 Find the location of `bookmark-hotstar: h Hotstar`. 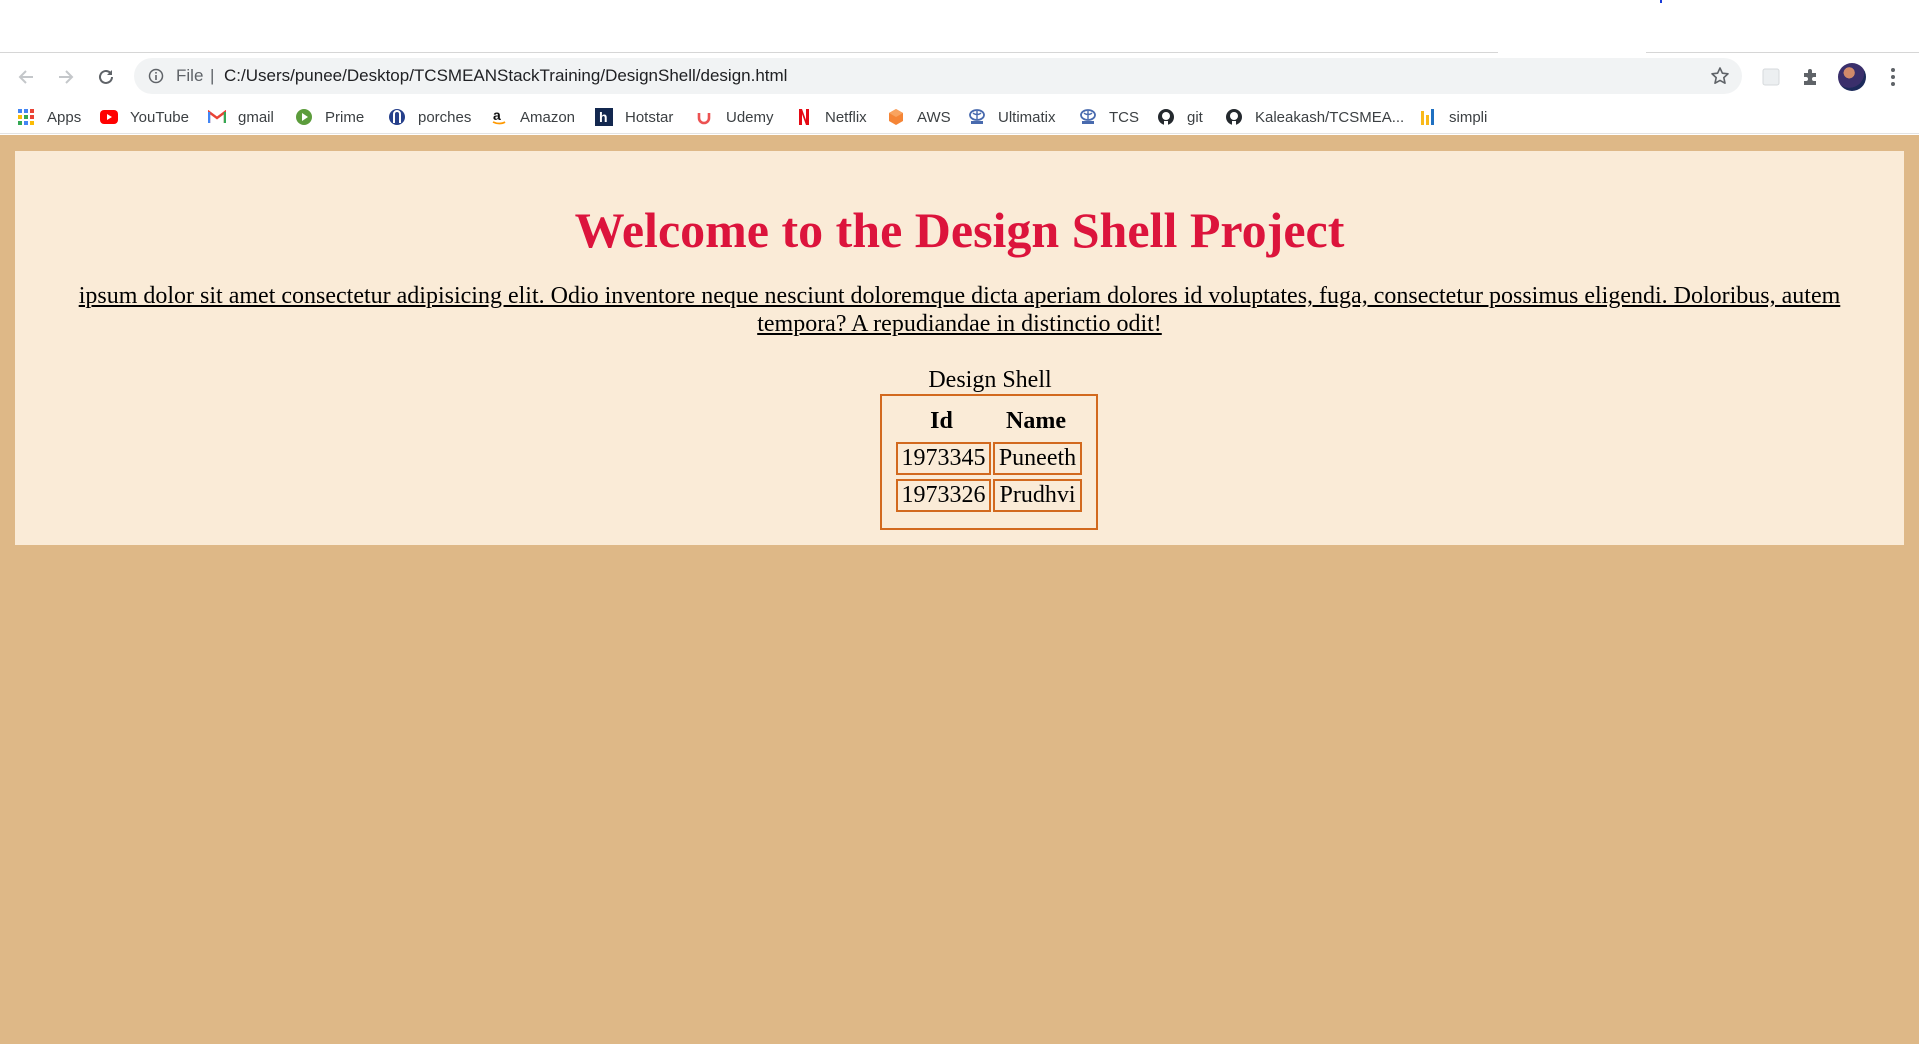

bookmark-hotstar: h Hotstar is located at coordinates (634, 117).